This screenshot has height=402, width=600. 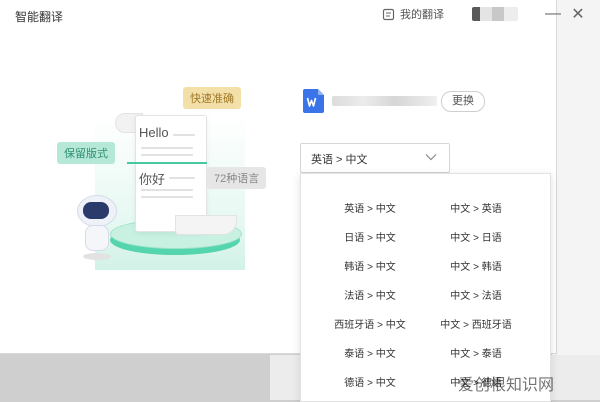 I want to click on language-pair-select: 英语 > 中文, so click(x=375, y=158).